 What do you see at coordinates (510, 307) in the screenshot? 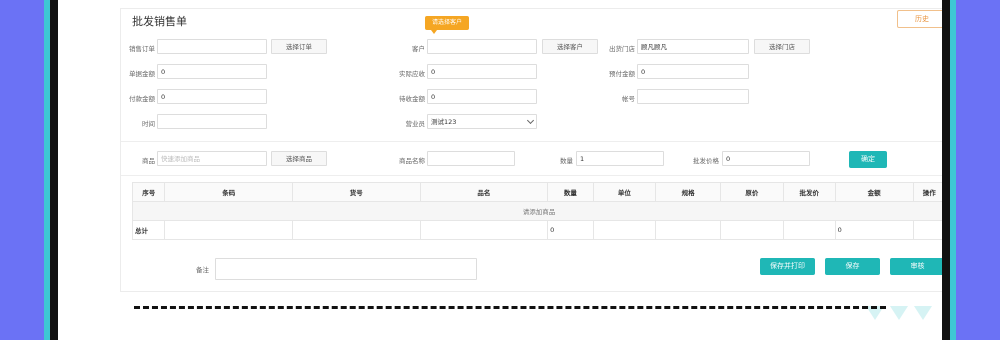
I see `dashed-divider` at bounding box center [510, 307].